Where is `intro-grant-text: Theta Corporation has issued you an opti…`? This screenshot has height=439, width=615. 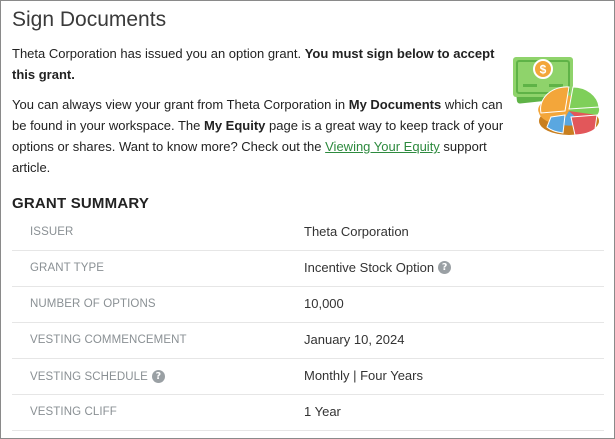
intro-grant-text: Theta Corporation has issued you an opti… is located at coordinates (158, 53).